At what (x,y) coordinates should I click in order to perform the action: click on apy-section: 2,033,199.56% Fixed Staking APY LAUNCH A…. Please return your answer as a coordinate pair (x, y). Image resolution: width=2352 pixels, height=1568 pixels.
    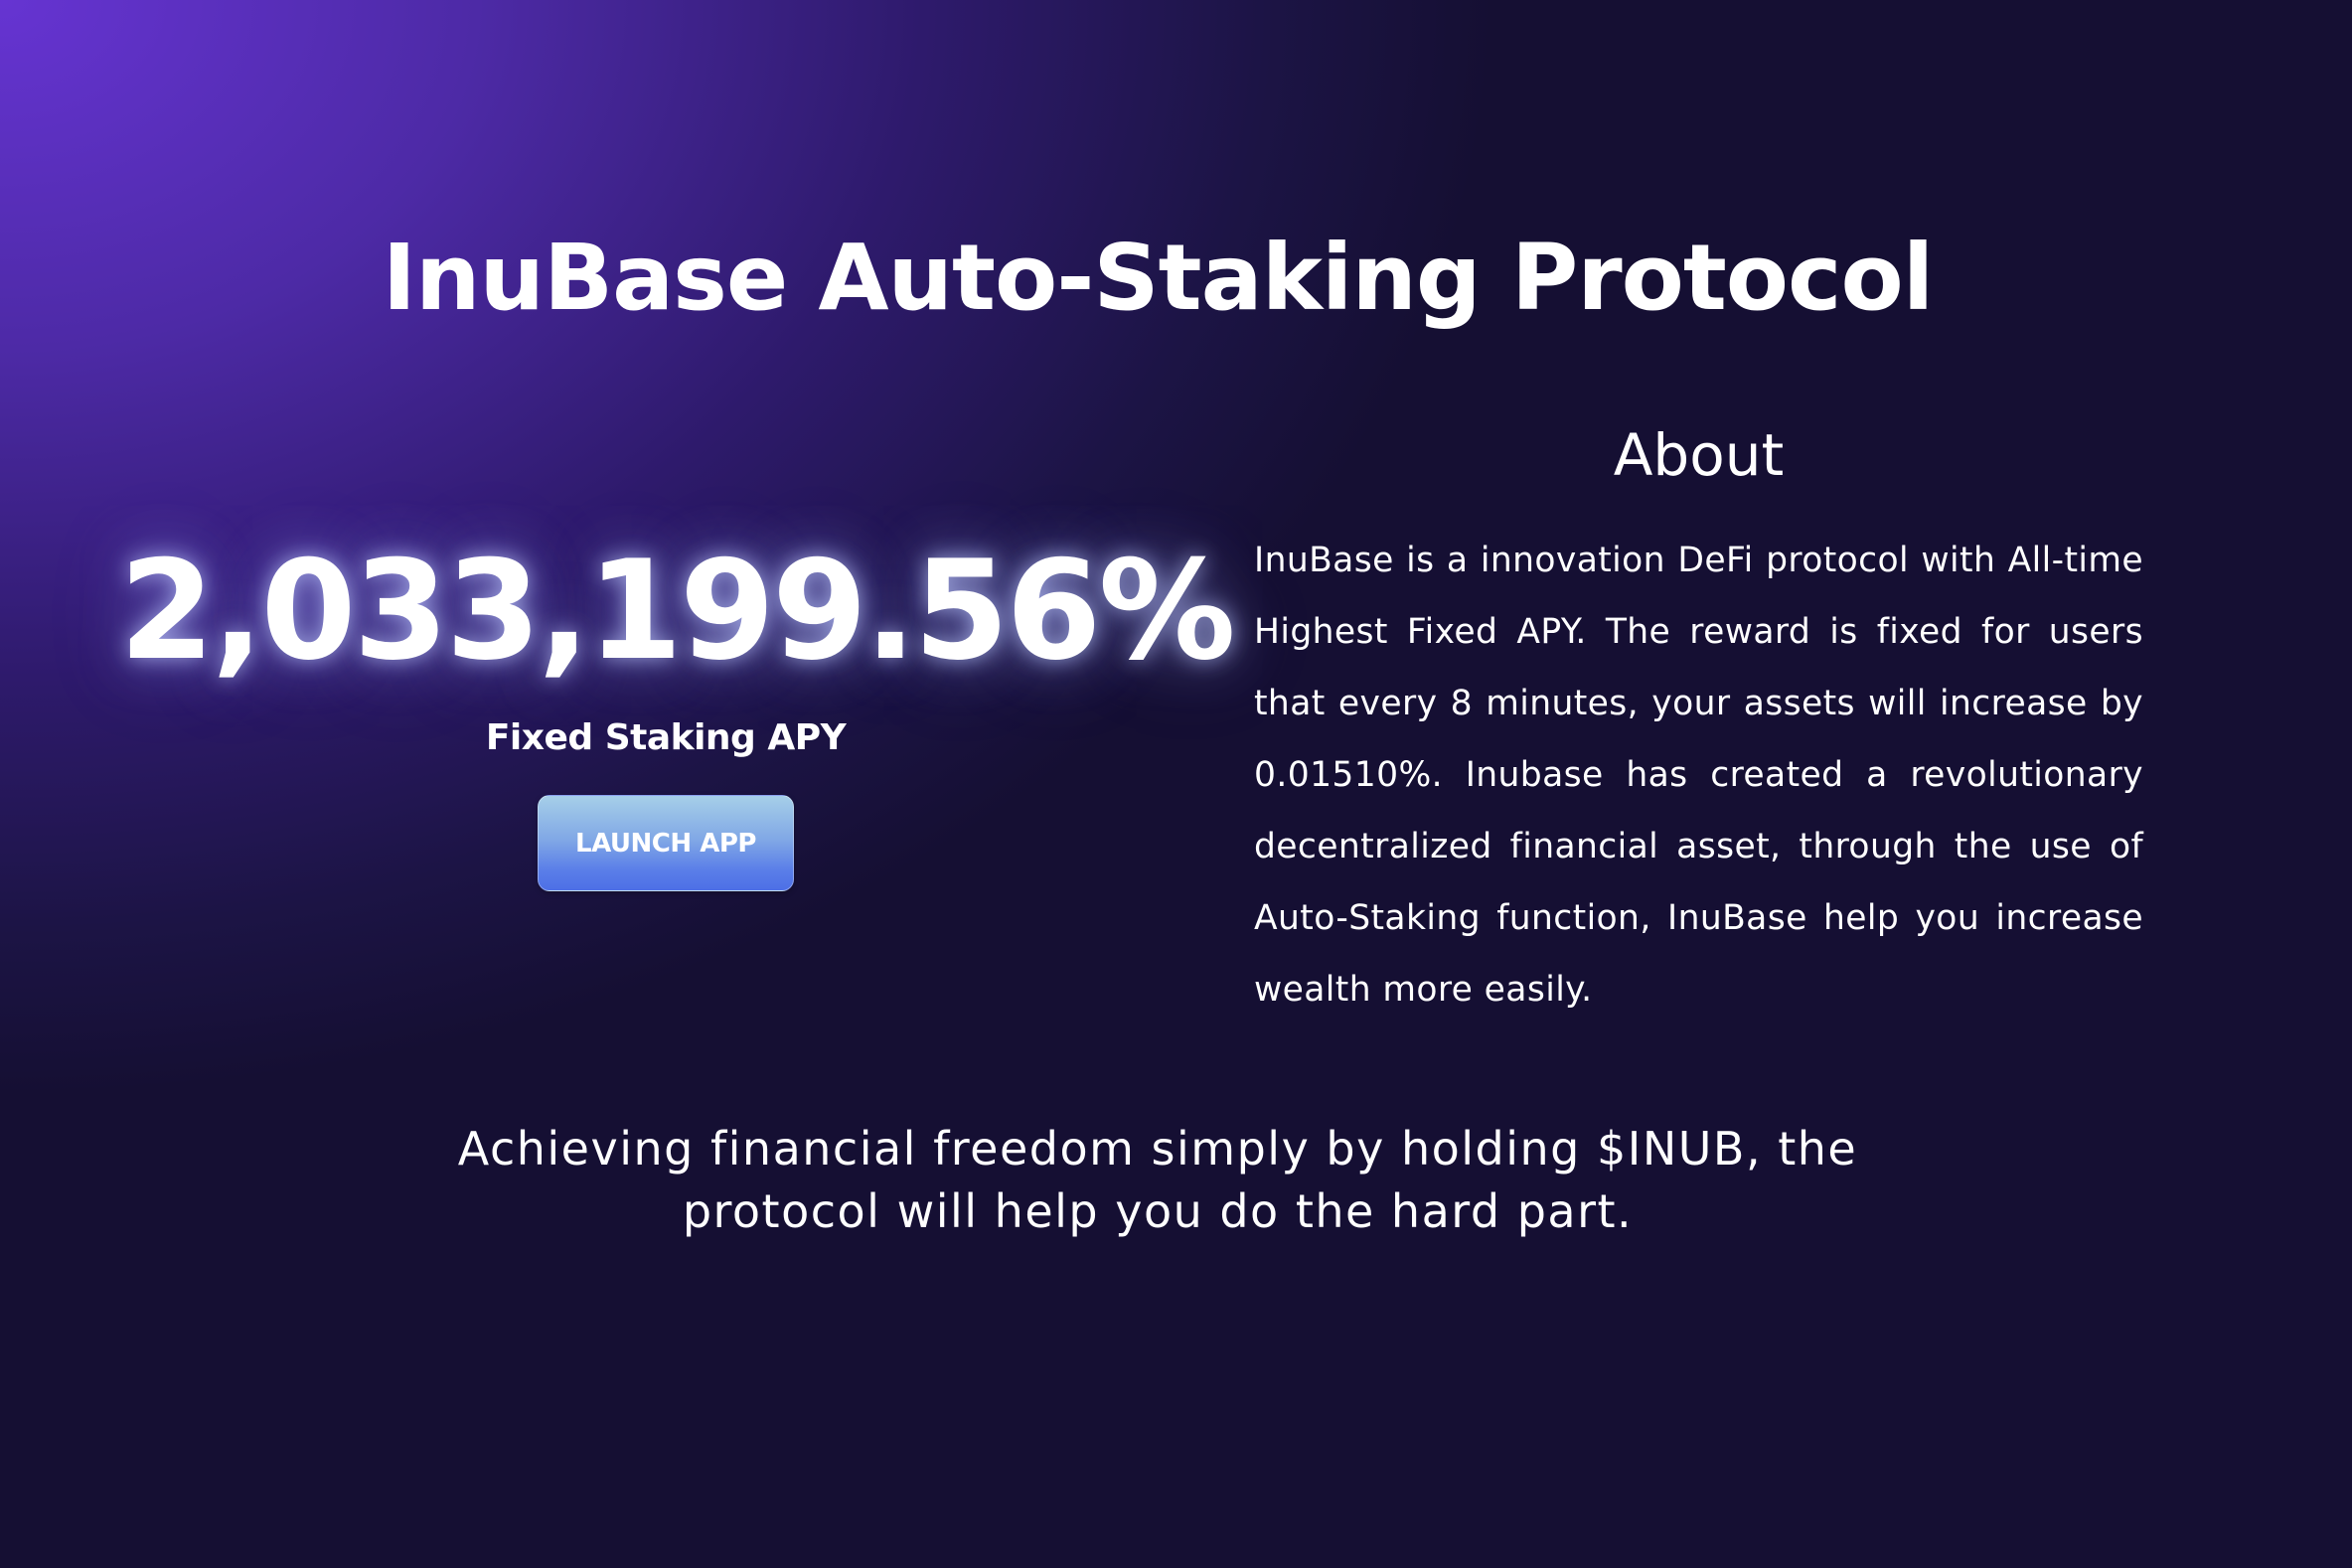
    Looking at the image, I should click on (678, 709).